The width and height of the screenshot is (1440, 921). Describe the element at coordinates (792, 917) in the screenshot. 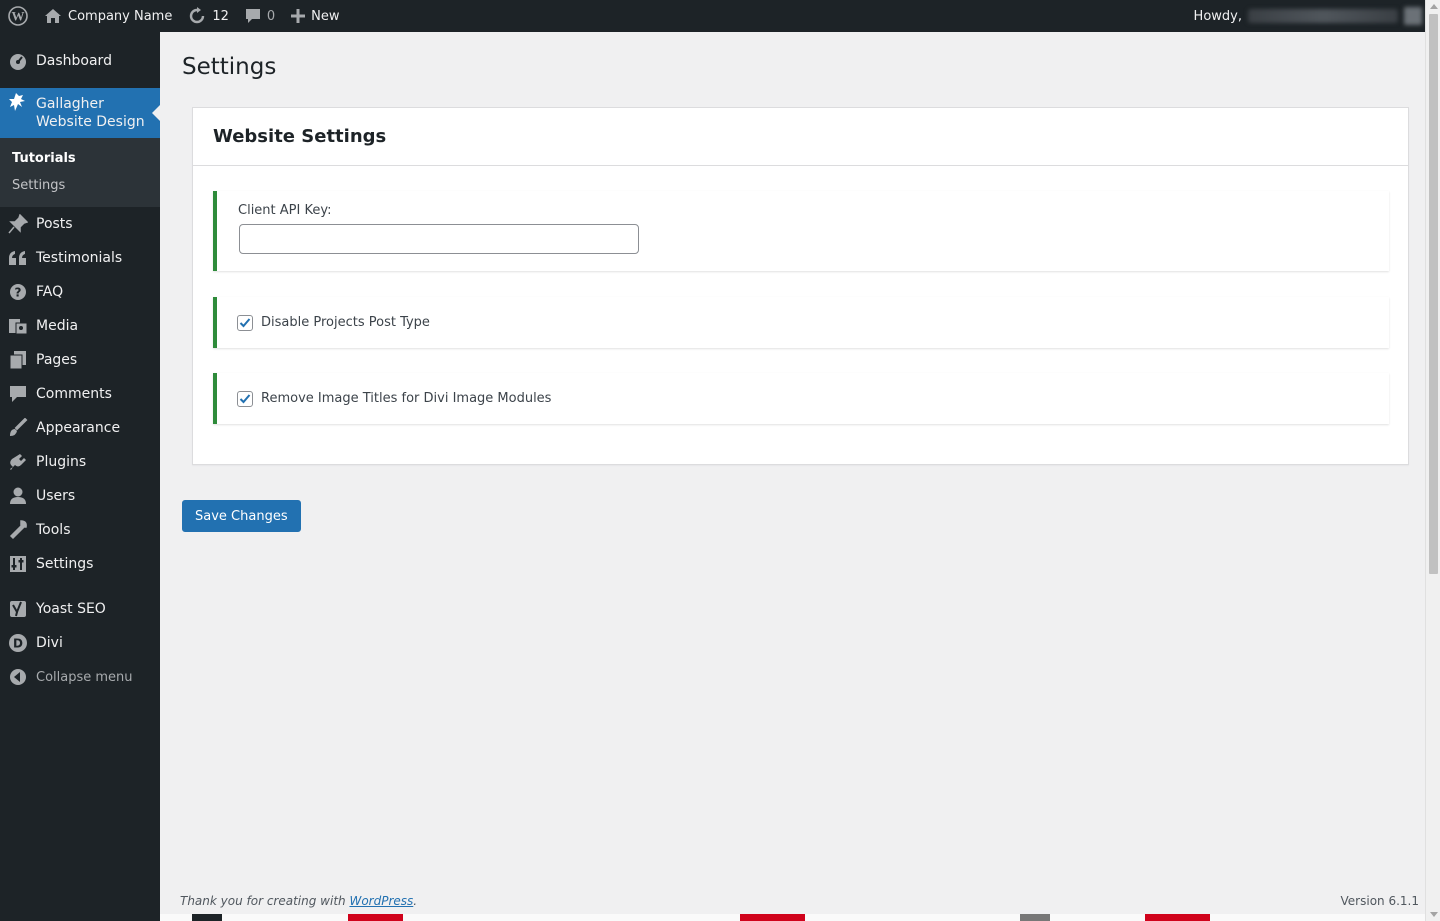

I see `bottom-content-strip` at that location.